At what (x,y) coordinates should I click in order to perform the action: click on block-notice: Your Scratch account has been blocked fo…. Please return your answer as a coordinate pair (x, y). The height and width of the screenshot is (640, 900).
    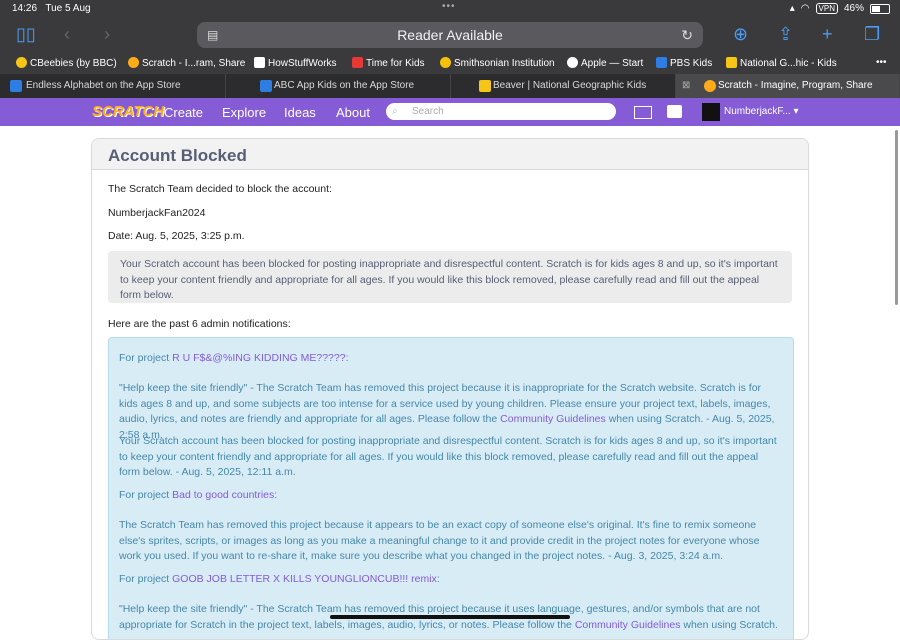
    Looking at the image, I should click on (450, 277).